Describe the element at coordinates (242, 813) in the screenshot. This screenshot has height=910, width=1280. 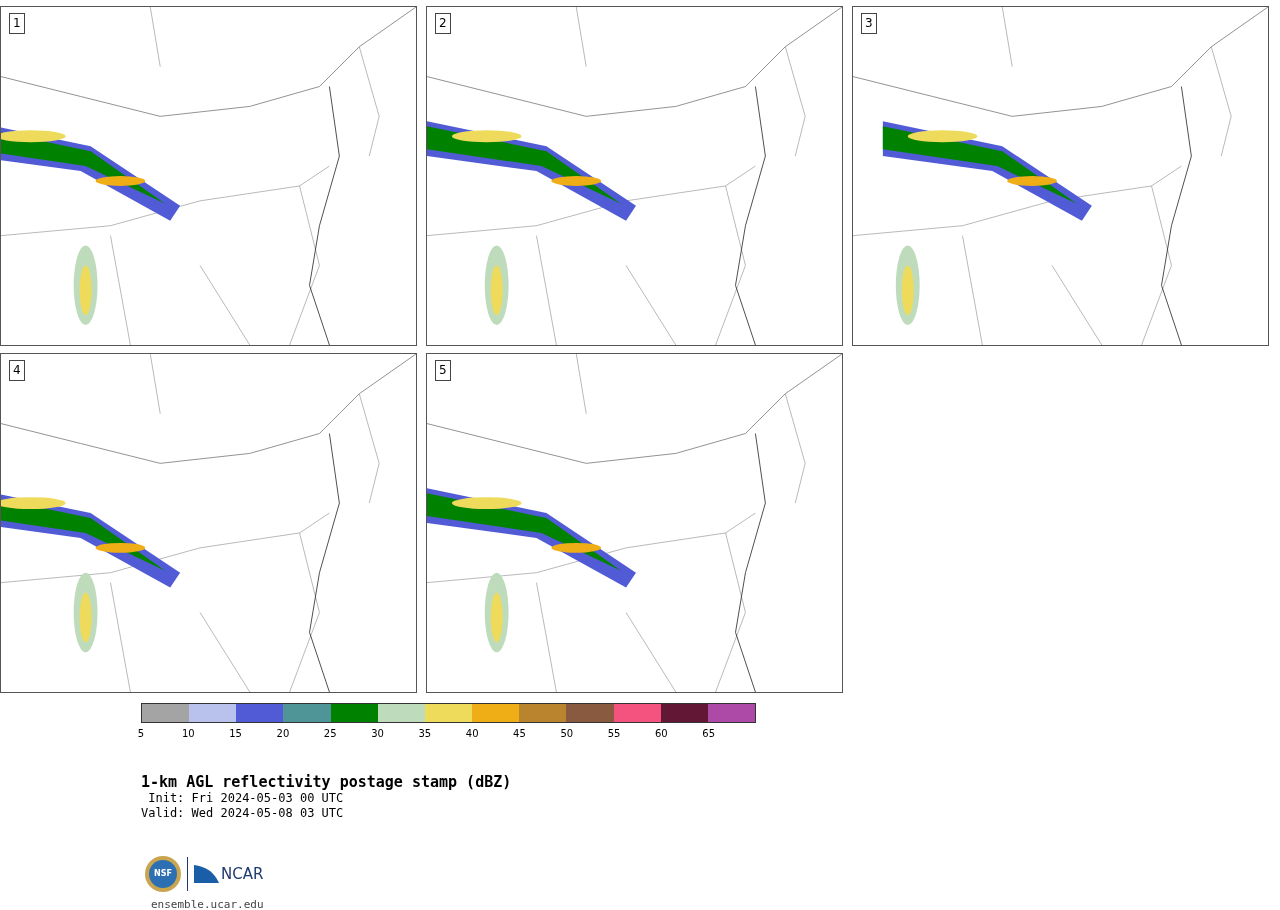
I see `valid-time: Valid: Wed 2024-05-08 03 UTC` at that location.